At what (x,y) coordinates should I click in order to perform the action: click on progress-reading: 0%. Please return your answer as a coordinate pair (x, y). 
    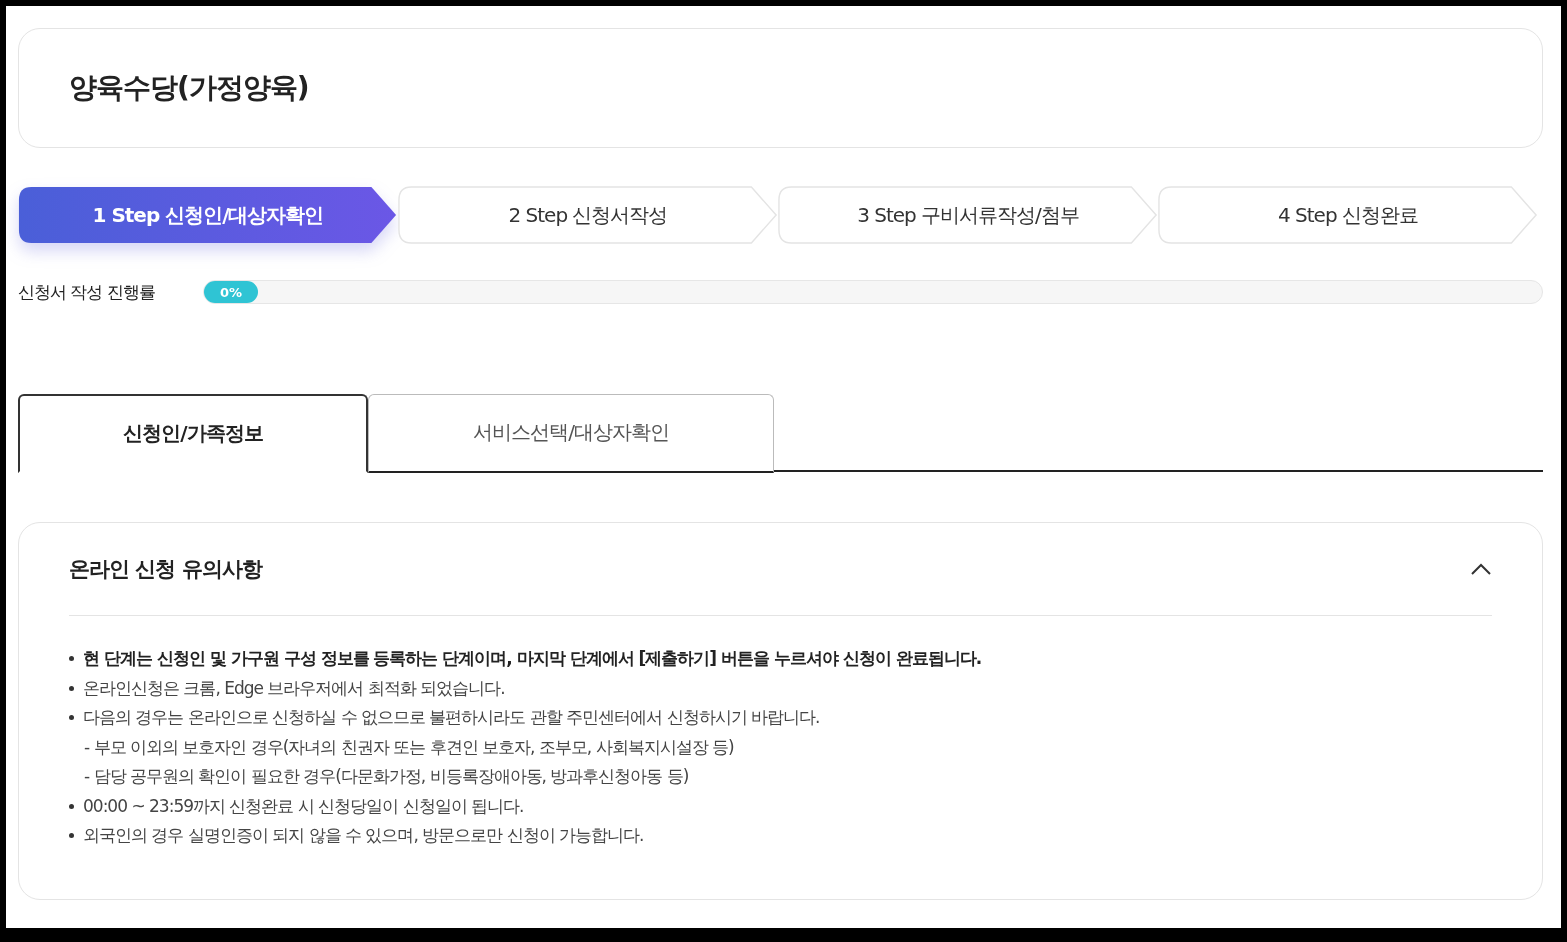
    Looking at the image, I should click on (231, 292).